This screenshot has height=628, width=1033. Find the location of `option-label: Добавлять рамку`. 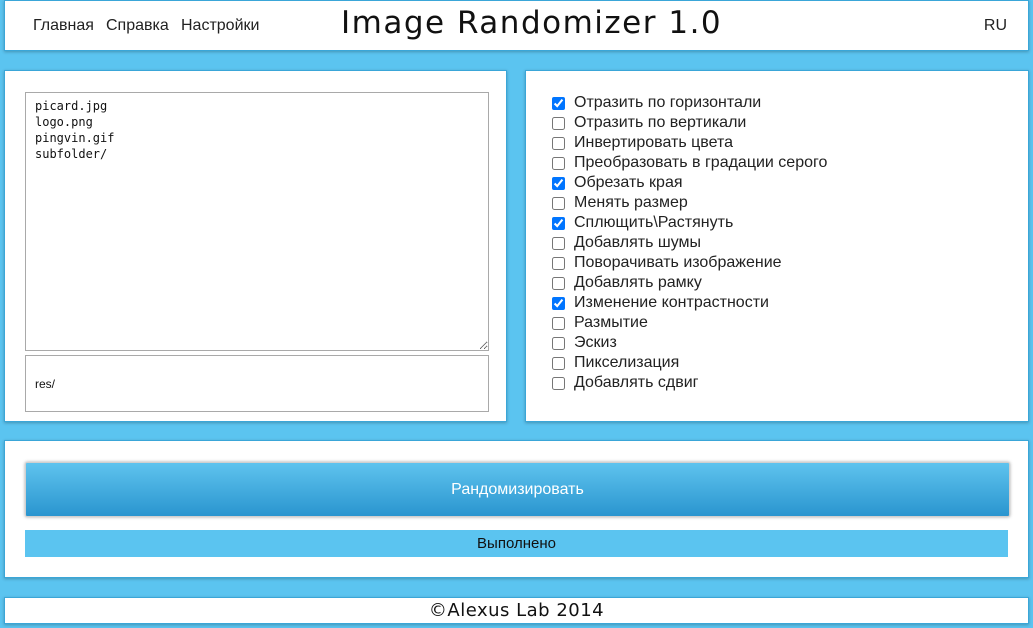

option-label: Добавлять рамку is located at coordinates (638, 283).